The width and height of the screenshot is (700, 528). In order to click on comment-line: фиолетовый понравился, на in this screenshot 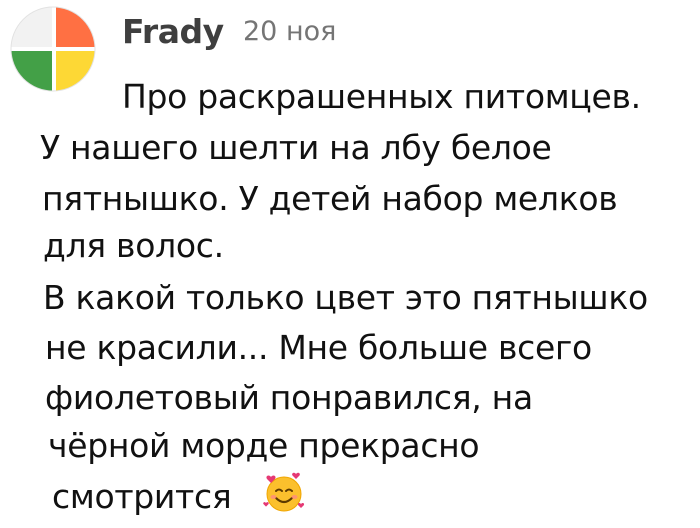, I will do `click(289, 397)`.